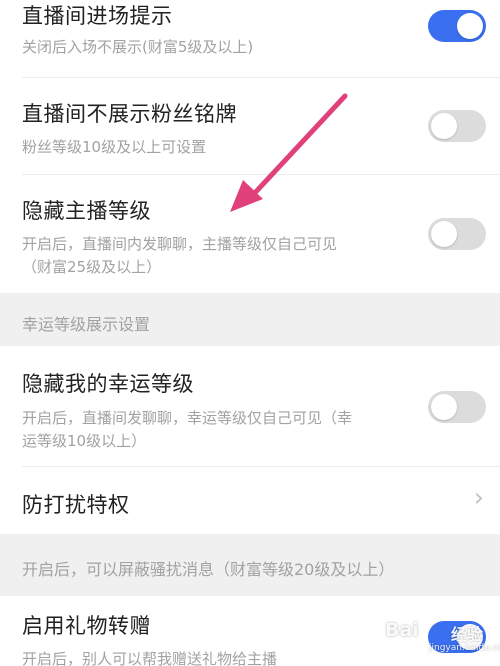 The image size is (500, 666). Describe the element at coordinates (108, 384) in the screenshot. I see `setting-hide-lucky-level-title: 隐藏我的幸运等级` at that location.